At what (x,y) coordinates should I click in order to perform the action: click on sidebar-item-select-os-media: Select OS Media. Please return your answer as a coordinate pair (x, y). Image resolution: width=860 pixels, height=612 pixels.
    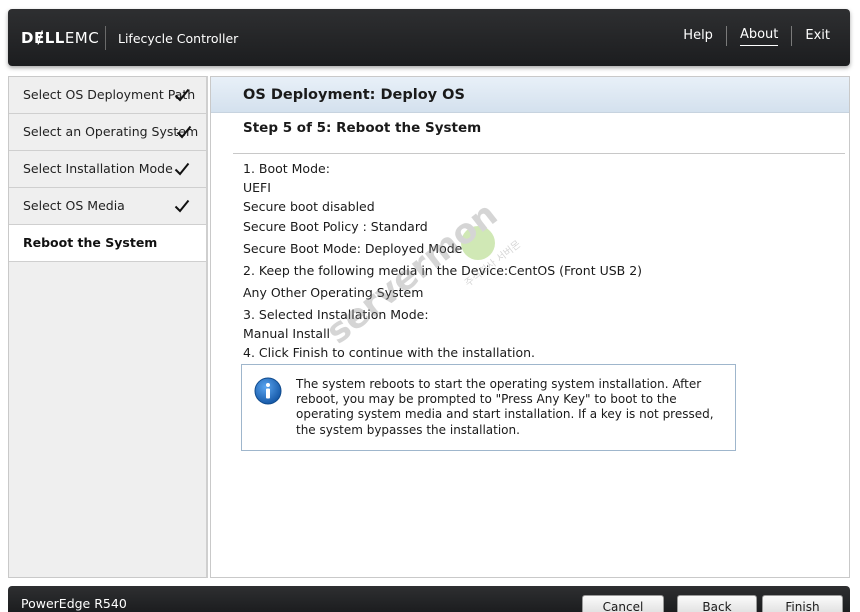
    Looking at the image, I should click on (107, 206).